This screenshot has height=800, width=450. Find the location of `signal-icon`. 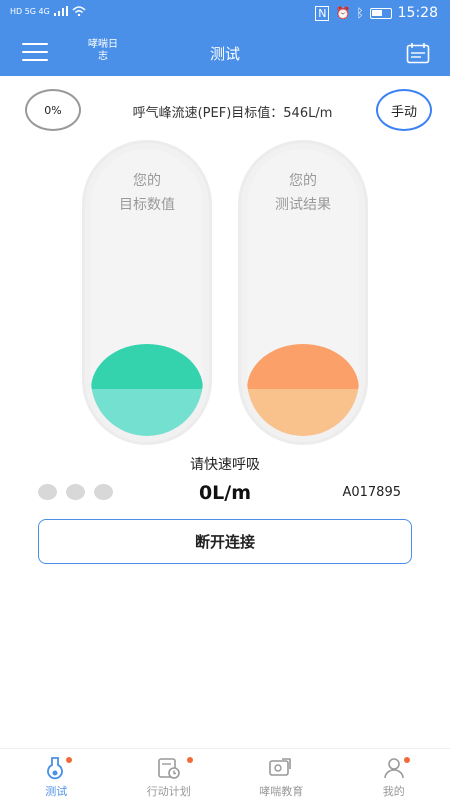

signal-icon is located at coordinates (60, 11).